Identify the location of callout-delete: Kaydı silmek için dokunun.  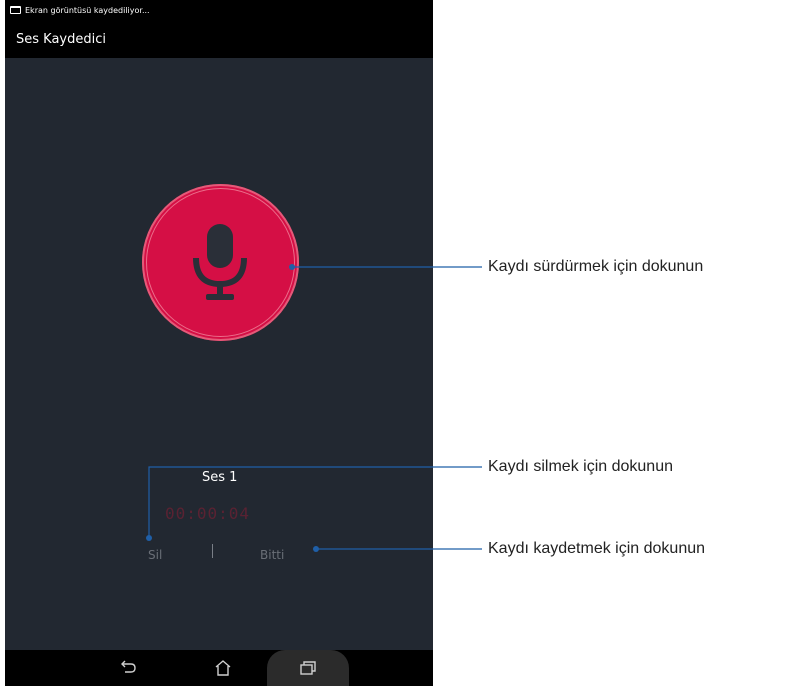
(580, 466).